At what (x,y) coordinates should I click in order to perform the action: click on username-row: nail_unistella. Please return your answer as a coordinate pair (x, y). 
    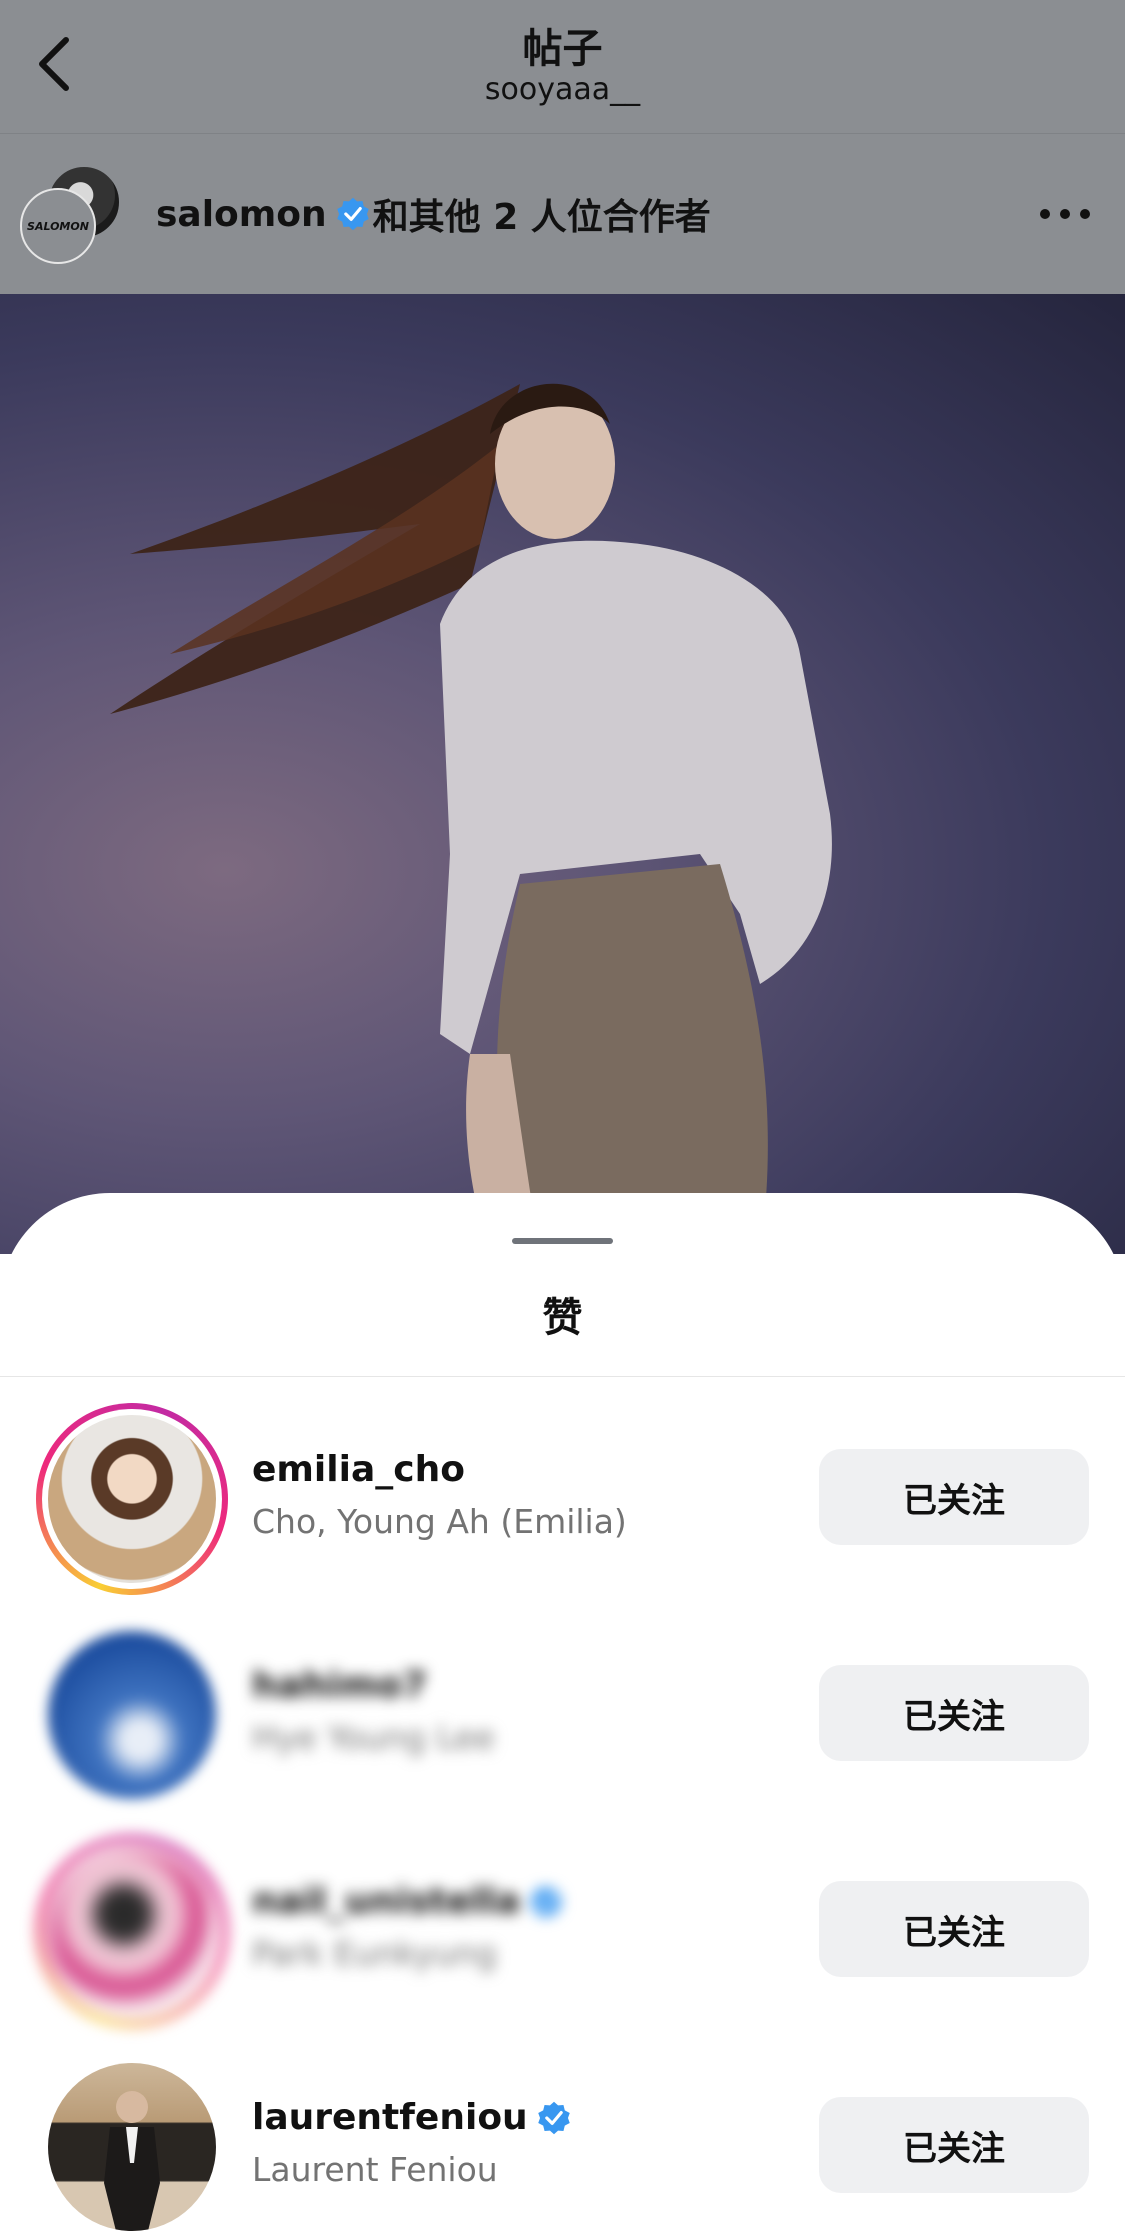
    Looking at the image, I should click on (409, 1901).